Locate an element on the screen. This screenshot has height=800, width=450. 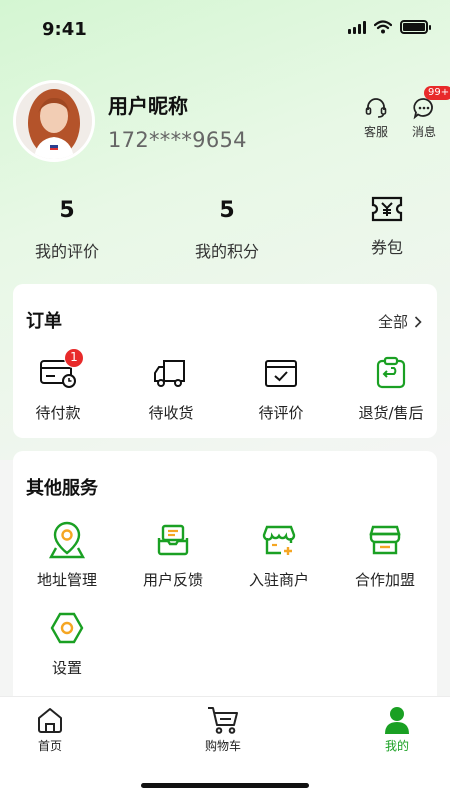
status-icons is located at coordinates (389, 27).